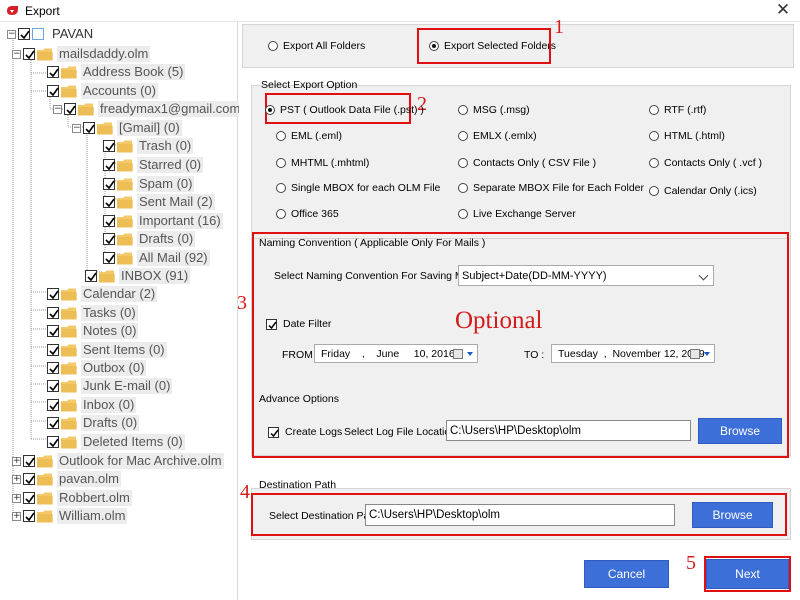 The width and height of the screenshot is (800, 600). Describe the element at coordinates (783, 11) in the screenshot. I see `close-icon: ✕` at that location.